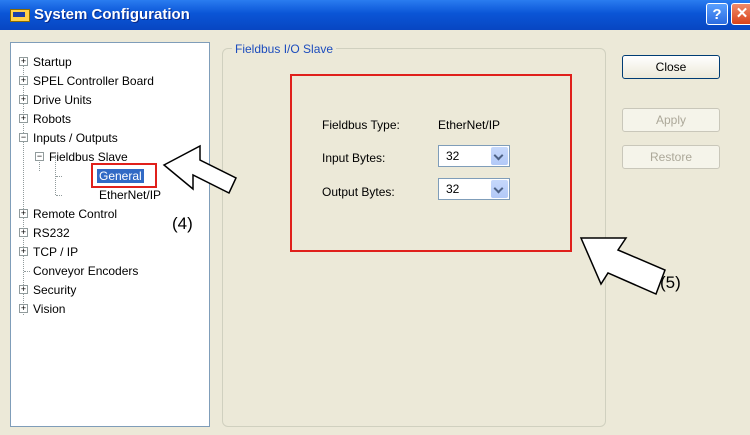 The width and height of the screenshot is (750, 435). I want to click on tree-item-label: EtherNet/IP, so click(130, 195).